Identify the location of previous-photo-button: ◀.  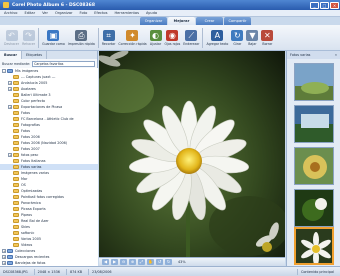
(105, 262).